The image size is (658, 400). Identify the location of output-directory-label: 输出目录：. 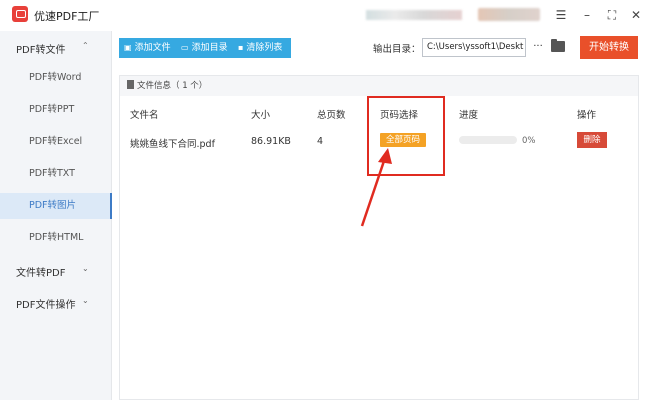
(397, 49).